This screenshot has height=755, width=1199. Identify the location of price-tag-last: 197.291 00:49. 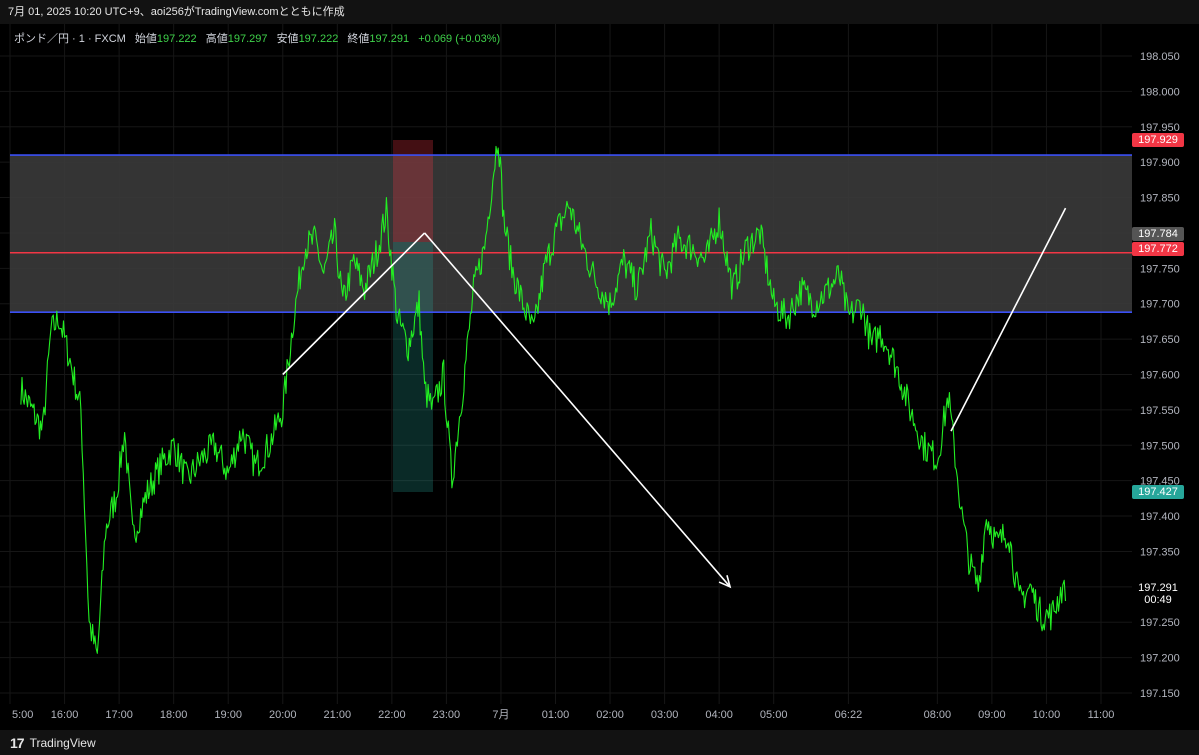
(1158, 594).